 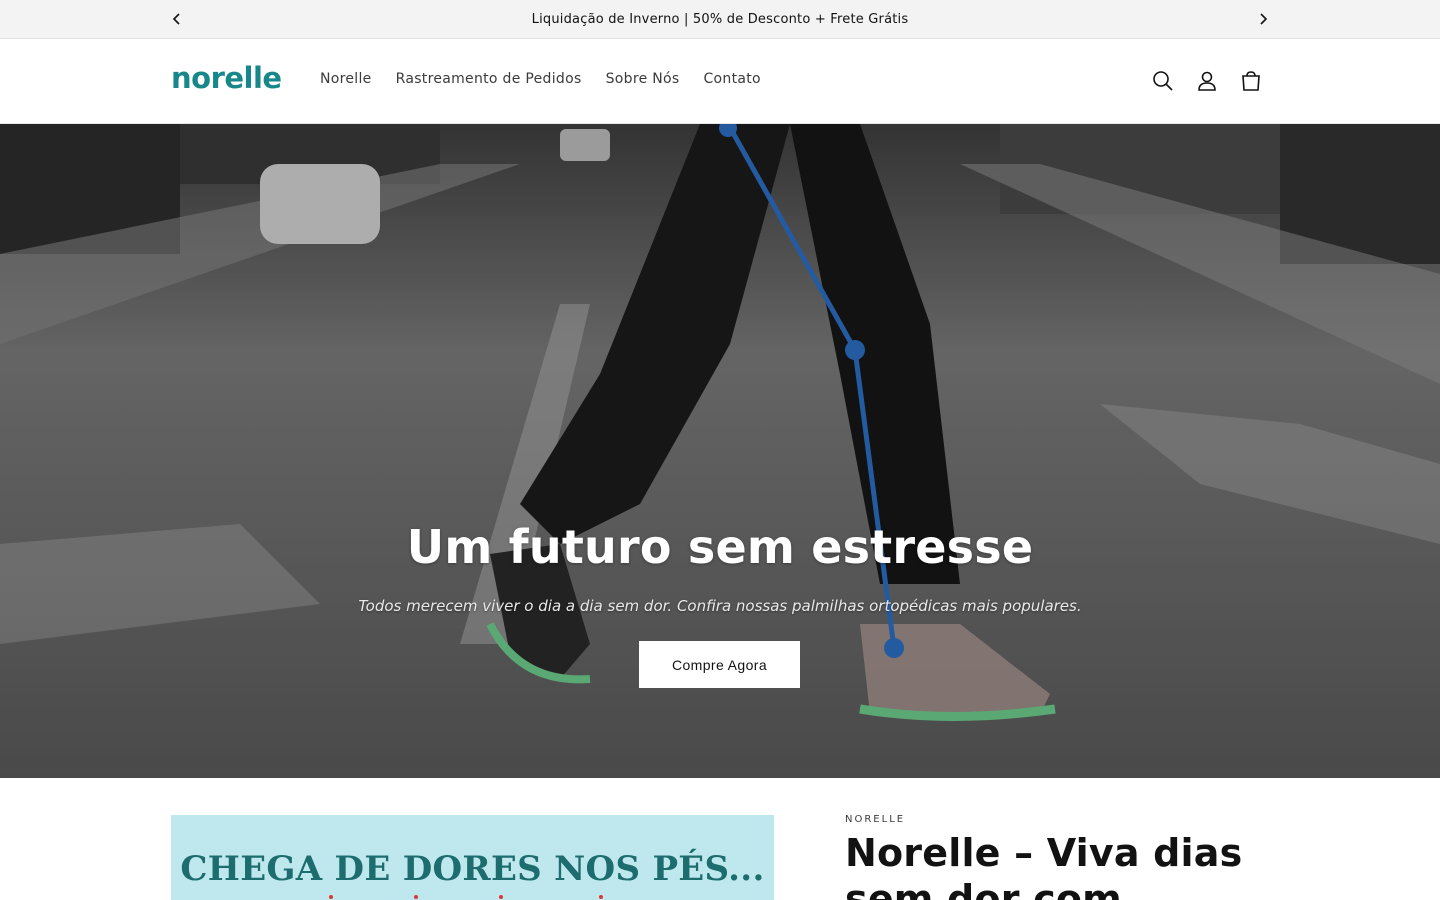 What do you see at coordinates (875, 819) in the screenshot?
I see `product-vendor: NORELLE` at bounding box center [875, 819].